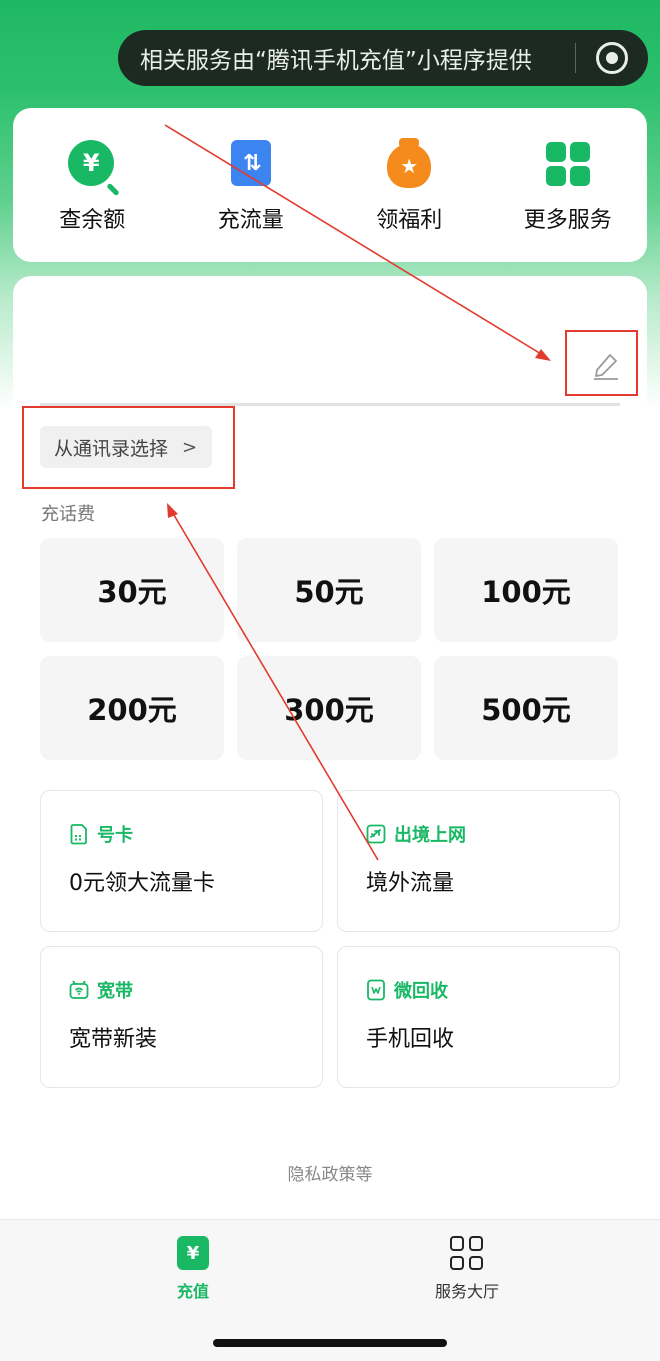 This screenshot has width=660, height=1361. I want to click on quick-action-label: 充流量, so click(250, 220).